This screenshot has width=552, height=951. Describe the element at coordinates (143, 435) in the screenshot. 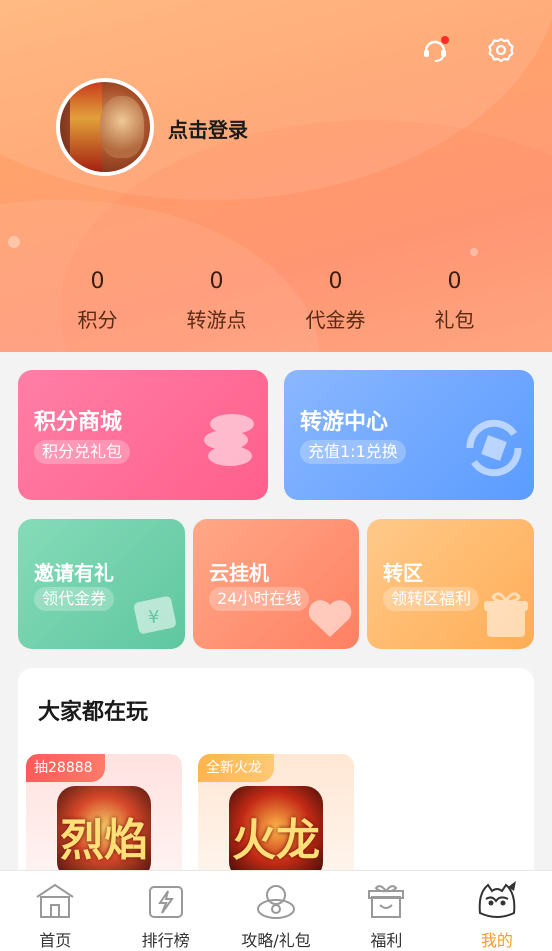

I see `points-mall-card: 积分商城 积分兑礼包` at that location.